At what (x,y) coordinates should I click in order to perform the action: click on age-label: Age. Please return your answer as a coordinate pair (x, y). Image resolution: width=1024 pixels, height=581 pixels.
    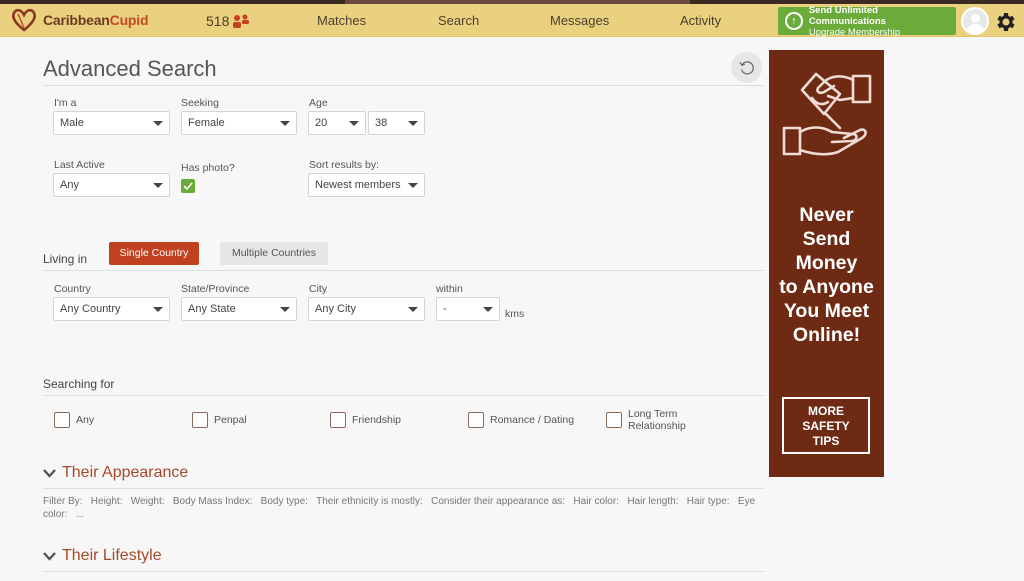
    Looking at the image, I should click on (318, 103).